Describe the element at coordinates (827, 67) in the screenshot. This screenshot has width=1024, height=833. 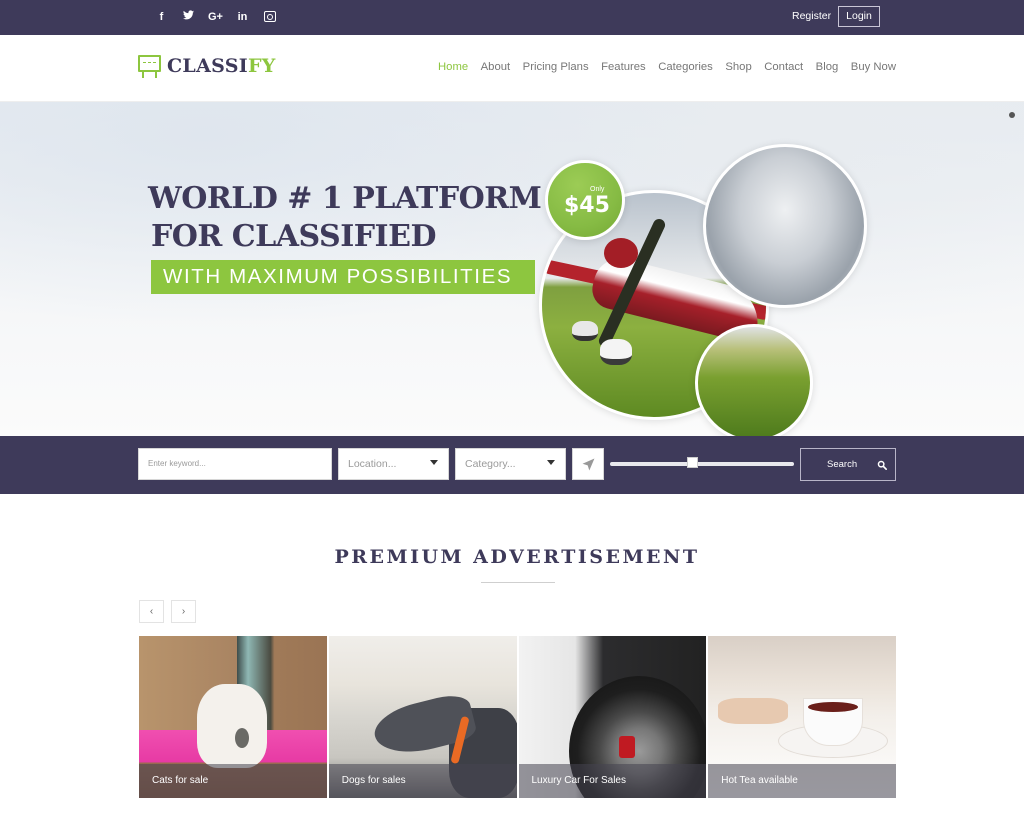
I see `nav-blog: Blog` at that location.